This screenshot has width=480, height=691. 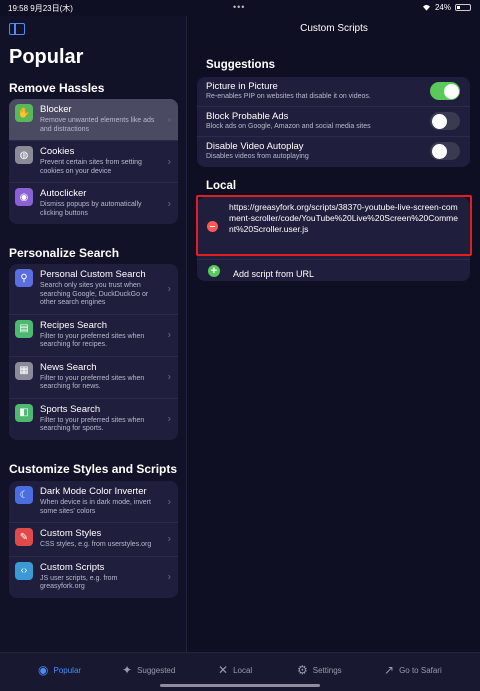 I want to click on sidebar-item-label: News Search, so click(x=68, y=367).